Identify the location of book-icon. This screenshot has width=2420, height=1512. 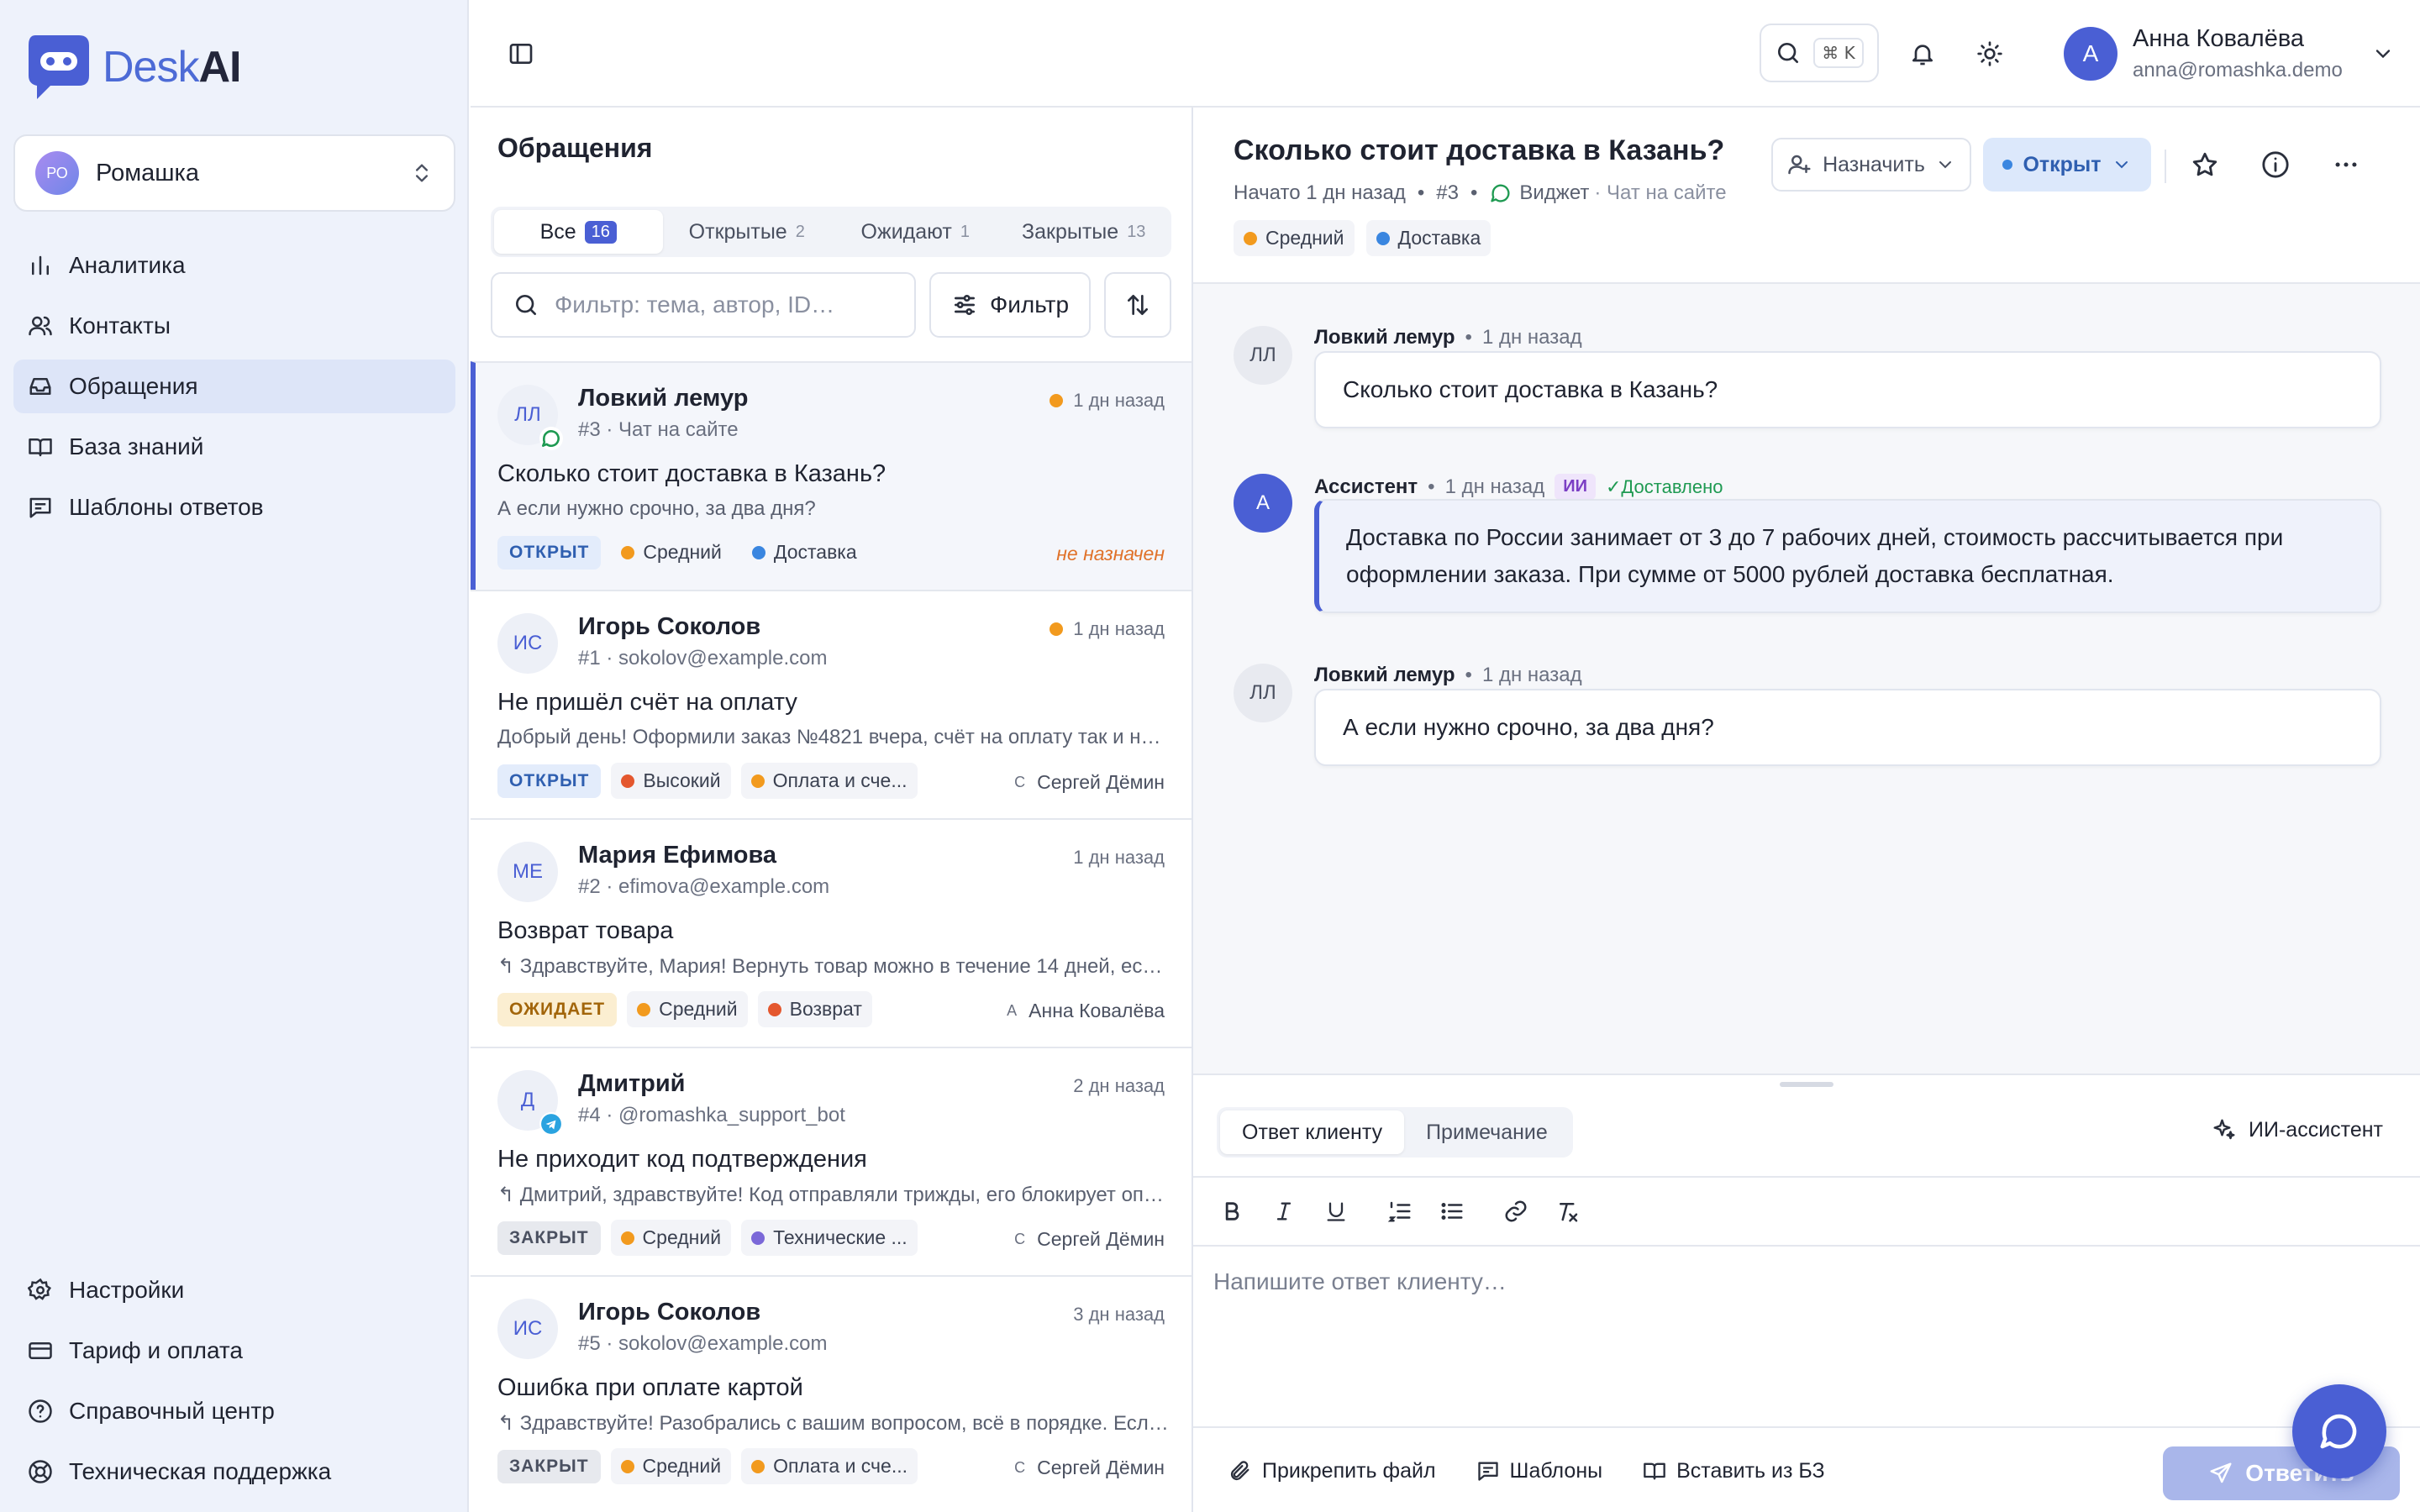
(40, 447).